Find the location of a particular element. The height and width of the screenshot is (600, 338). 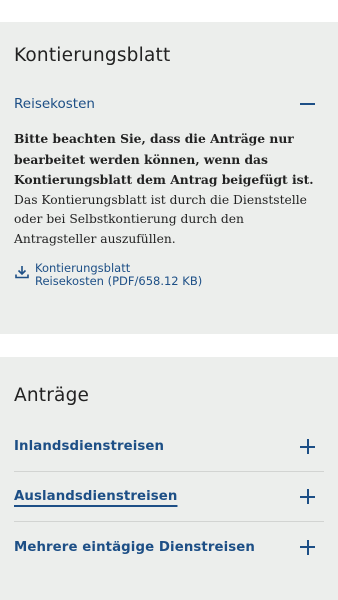

accordion-auslandsdienstreisen: Auslandsdienstreisen is located at coordinates (169, 497).